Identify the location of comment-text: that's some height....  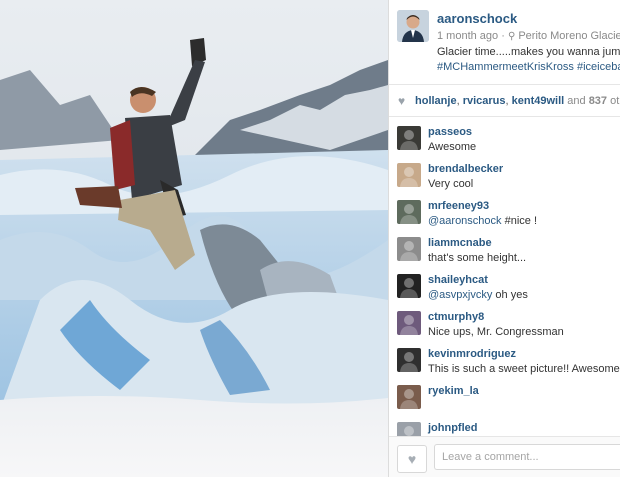
(477, 258).